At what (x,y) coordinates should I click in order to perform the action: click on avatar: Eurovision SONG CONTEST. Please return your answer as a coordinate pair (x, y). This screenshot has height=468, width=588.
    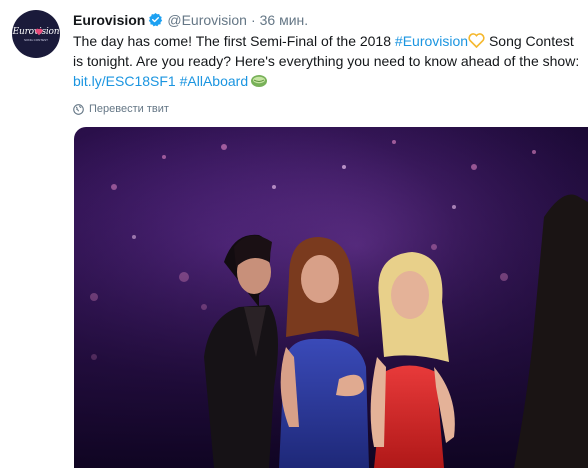
    Looking at the image, I should click on (36, 34).